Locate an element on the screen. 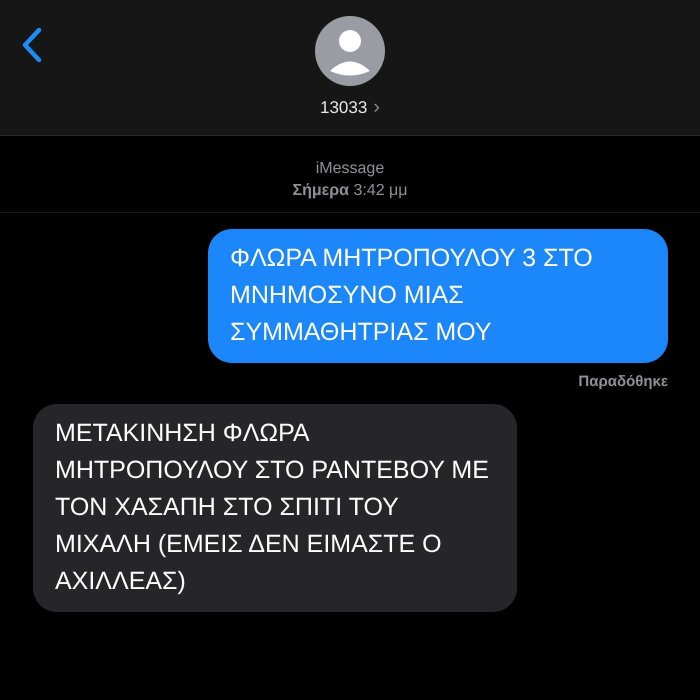  timestamp: Σήμερα 3:42 μμ is located at coordinates (350, 191).